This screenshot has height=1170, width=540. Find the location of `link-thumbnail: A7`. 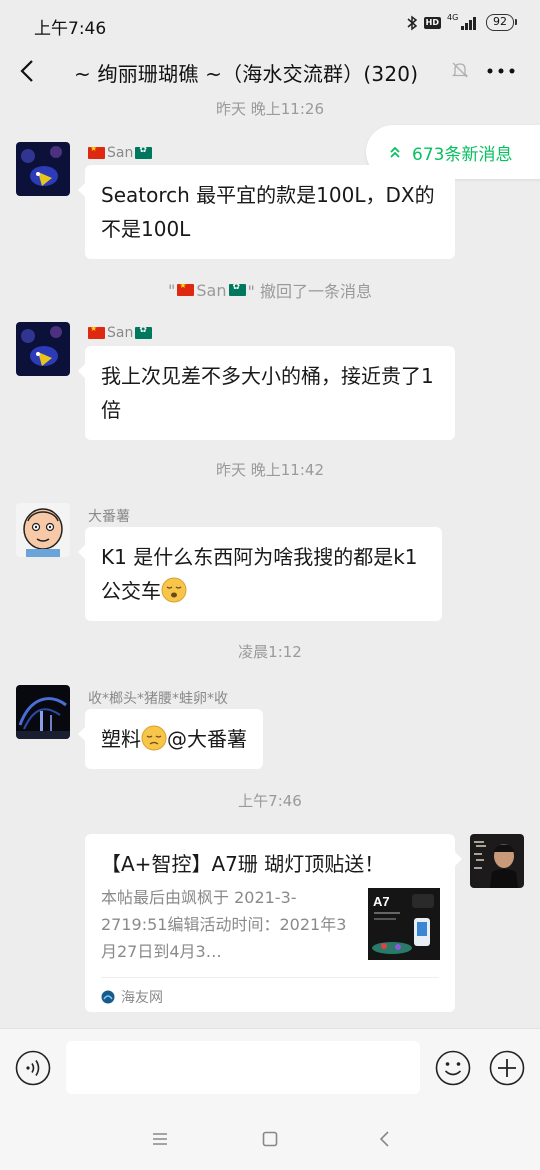

link-thumbnail: A7 is located at coordinates (404, 924).